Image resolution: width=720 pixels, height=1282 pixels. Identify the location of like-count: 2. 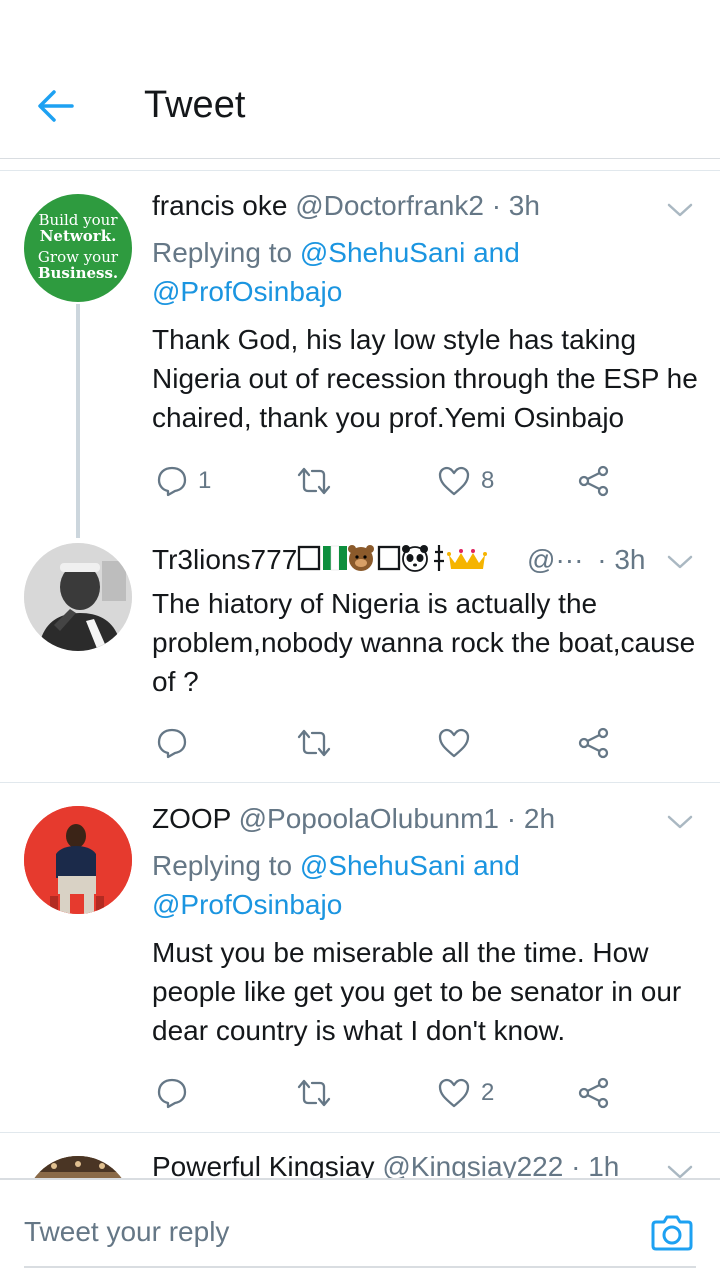
(488, 1092).